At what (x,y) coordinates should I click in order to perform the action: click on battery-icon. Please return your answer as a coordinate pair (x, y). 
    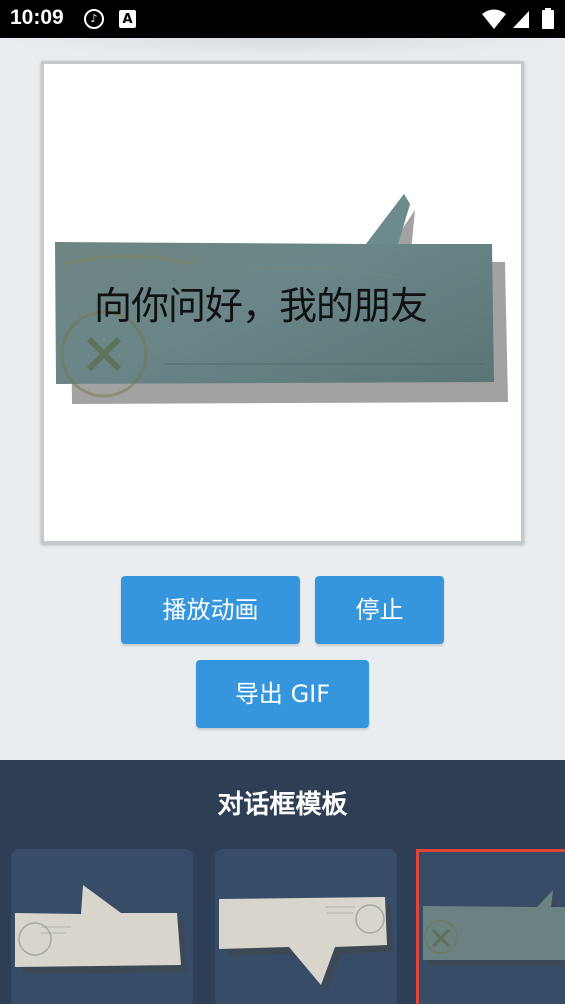
    Looking at the image, I should click on (548, 18).